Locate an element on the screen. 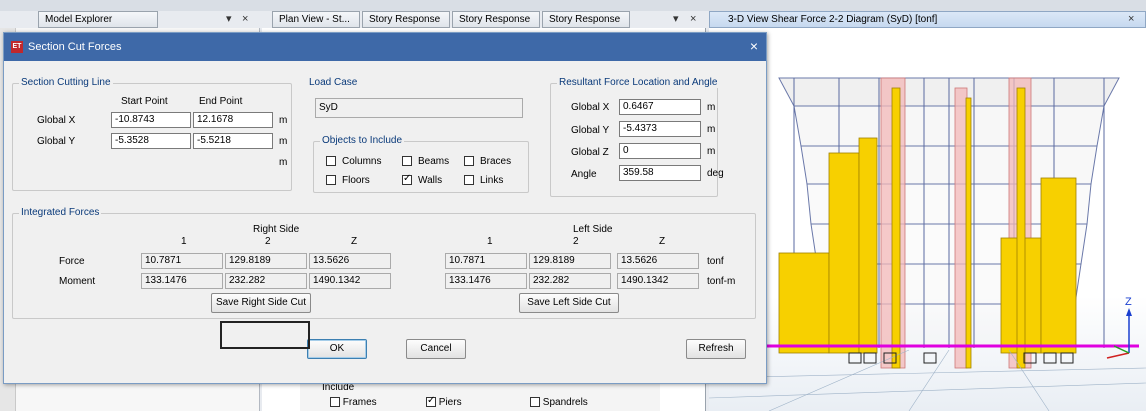 Image resolution: width=1146 pixels, height=411 pixels. links-label: Links is located at coordinates (492, 180).